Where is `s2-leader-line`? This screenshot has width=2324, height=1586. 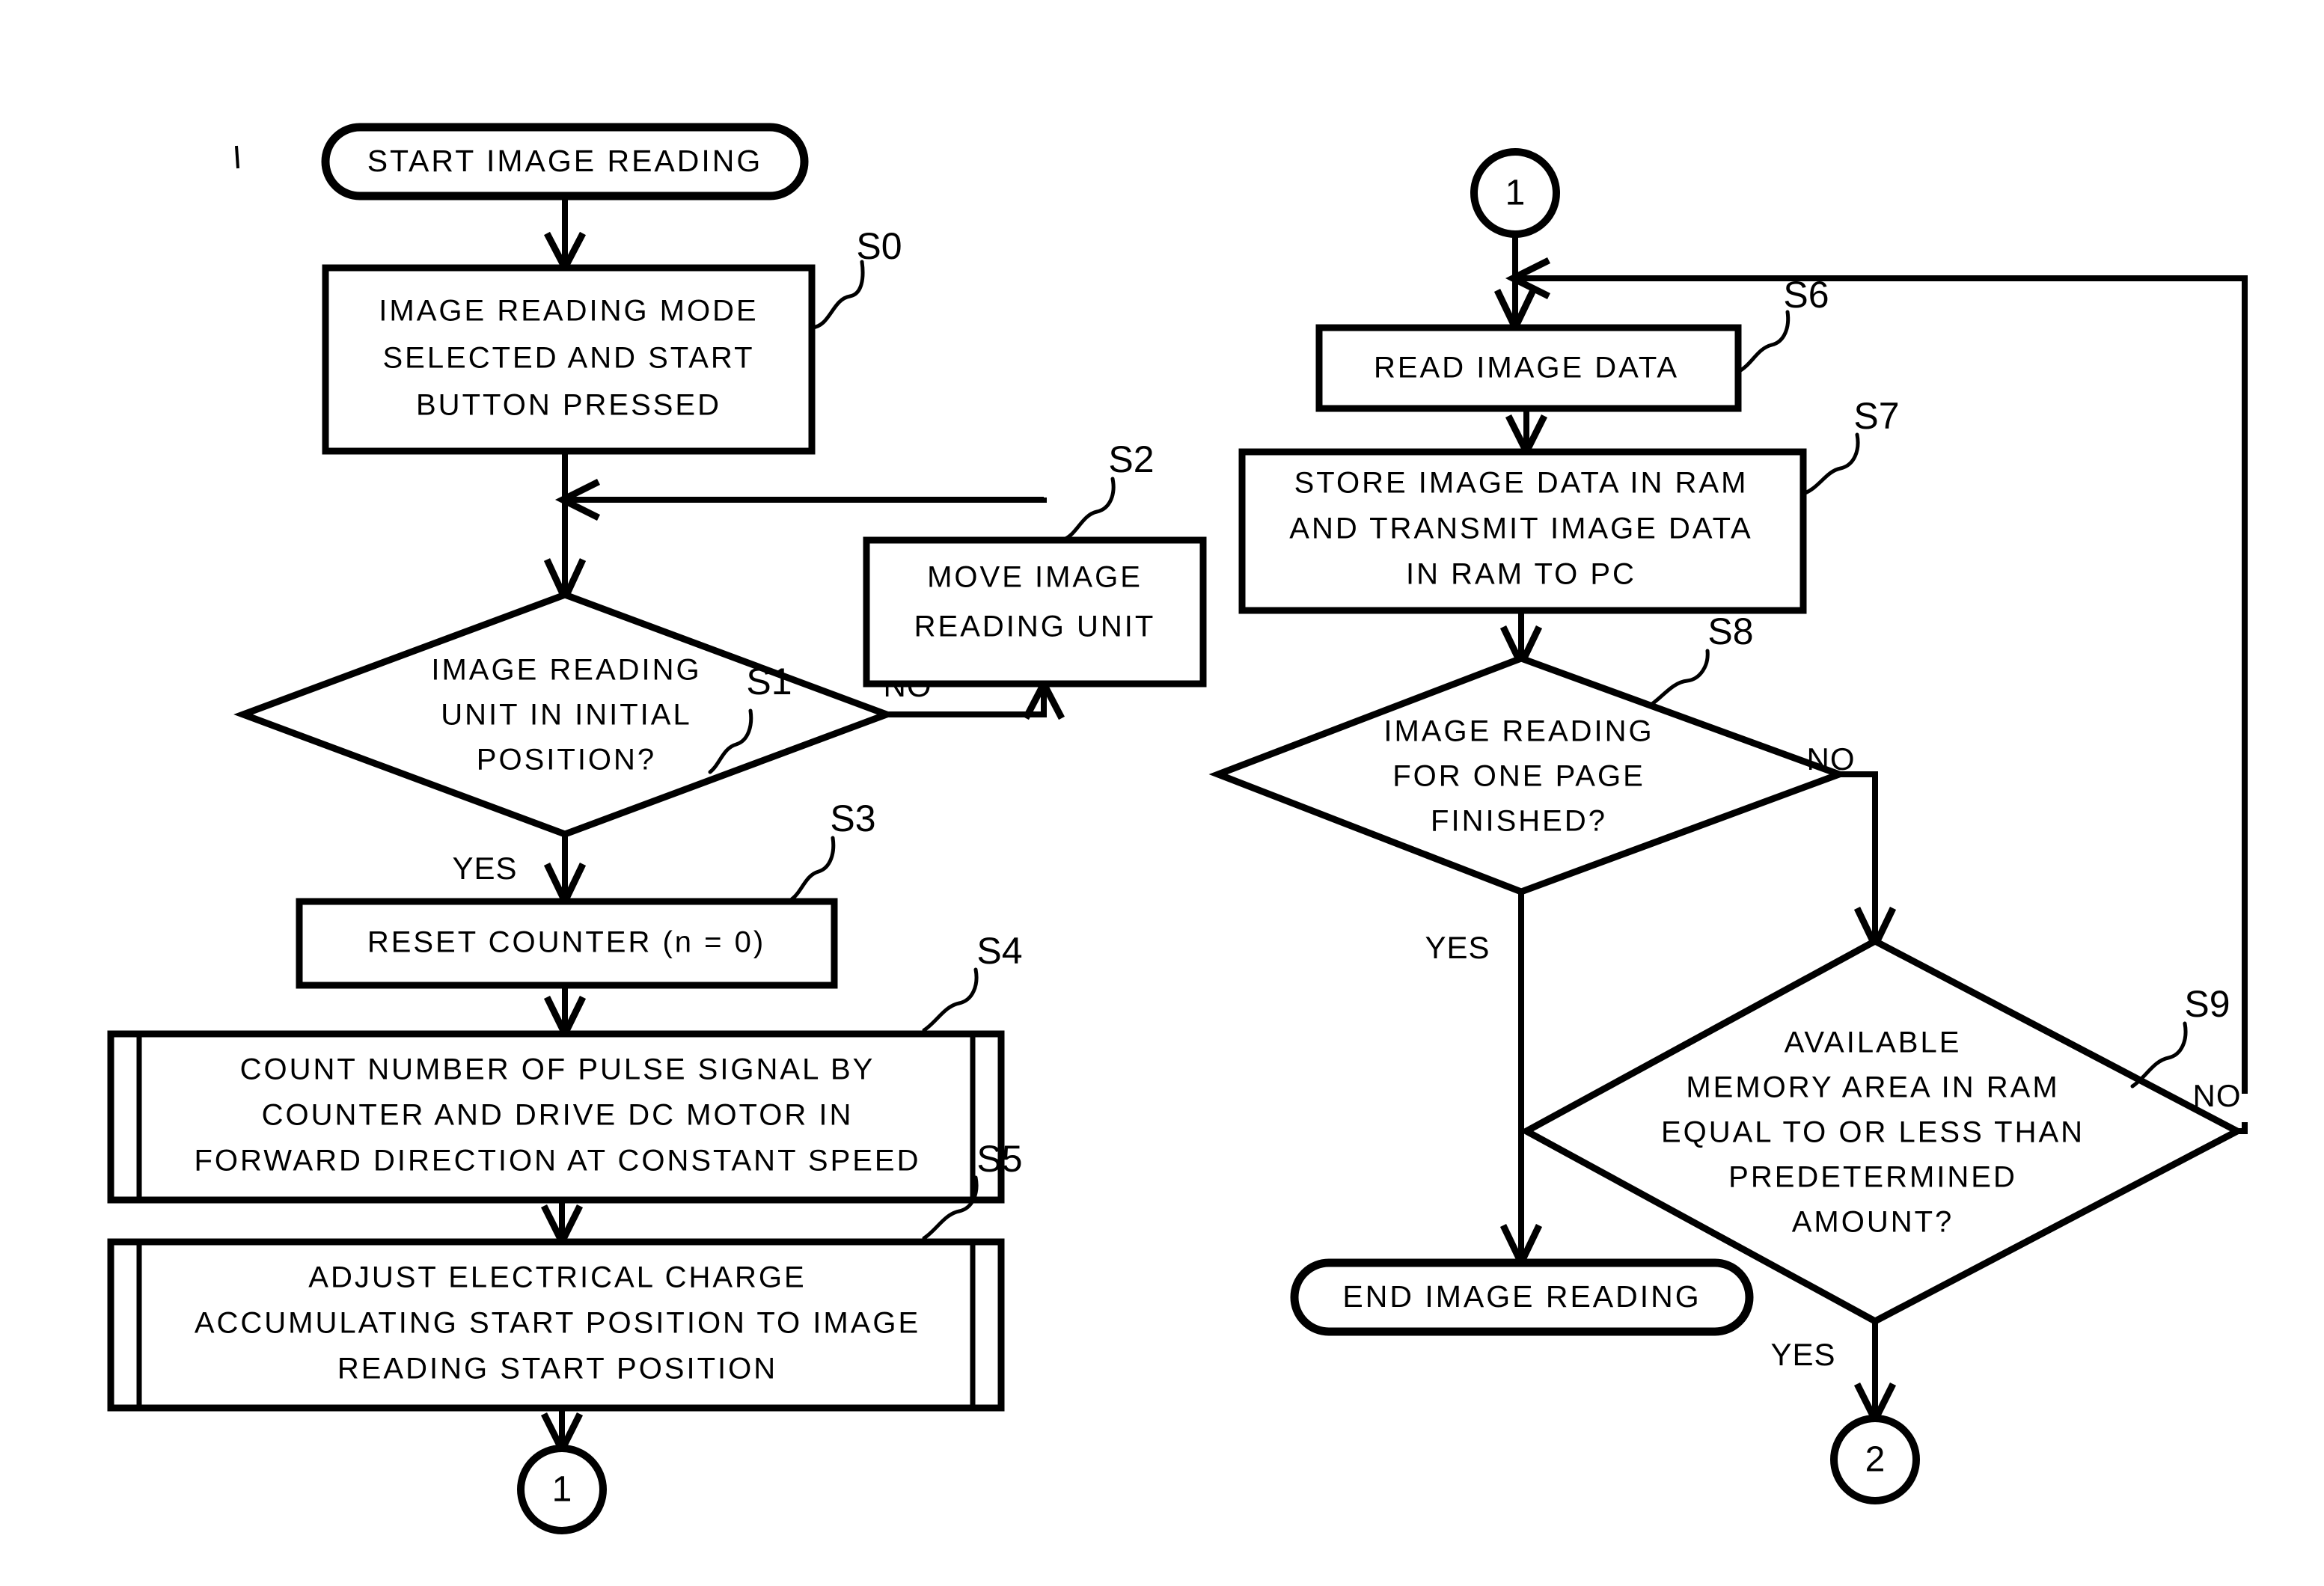 s2-leader-line is located at coordinates (1089, 509).